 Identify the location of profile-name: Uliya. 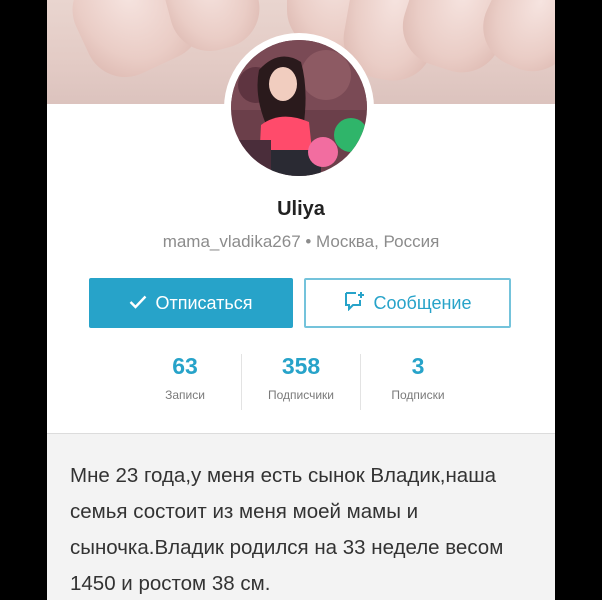
(301, 209).